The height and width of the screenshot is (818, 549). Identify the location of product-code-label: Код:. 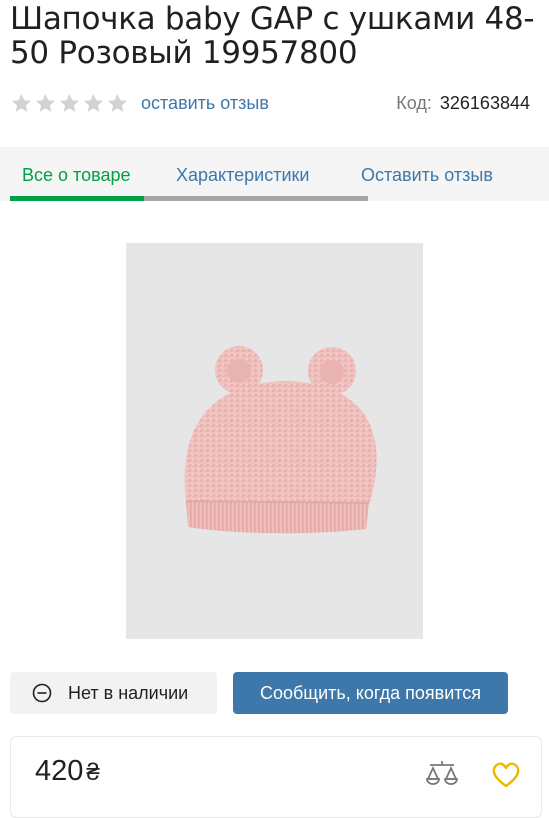
(414, 102).